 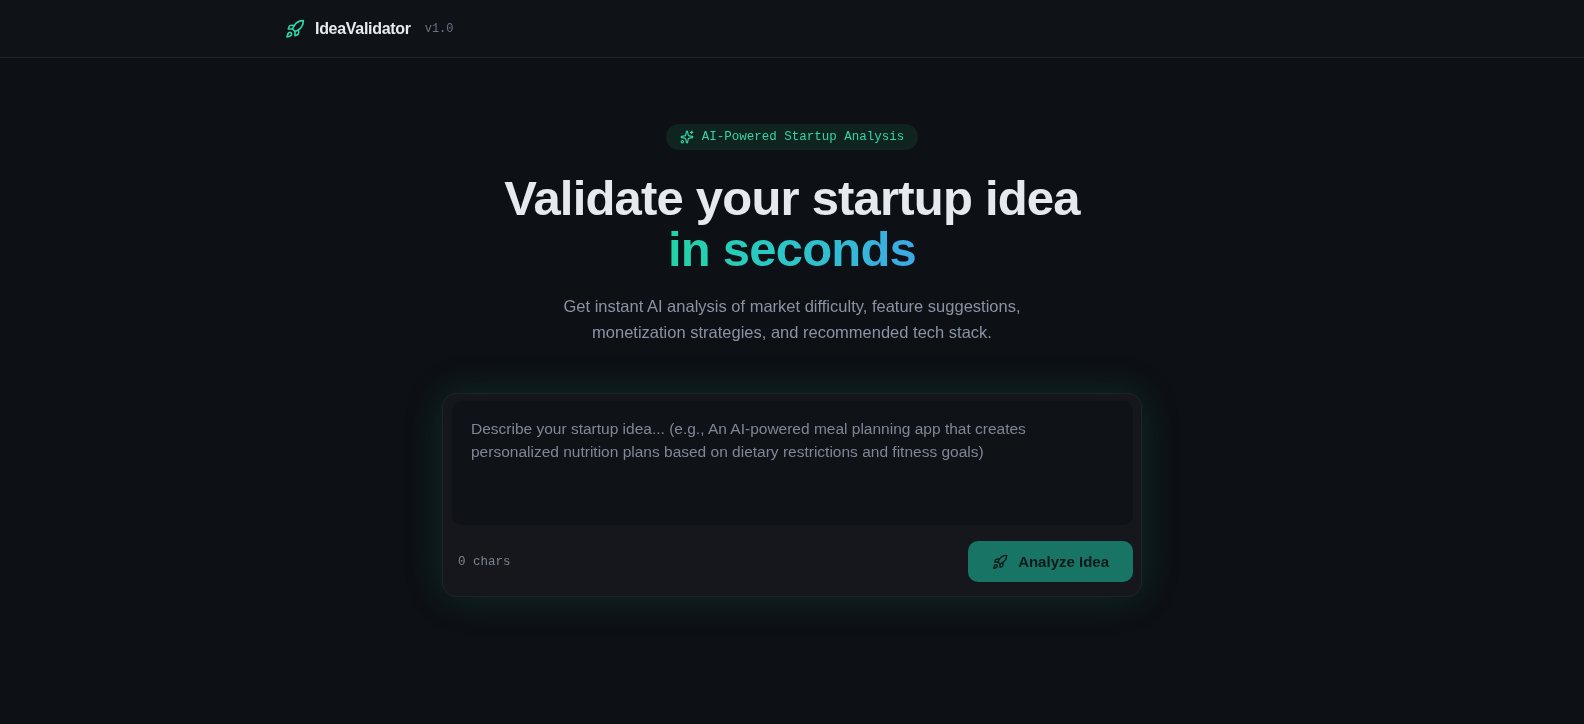 I want to click on app-name: IdeaValidator, so click(x=363, y=28).